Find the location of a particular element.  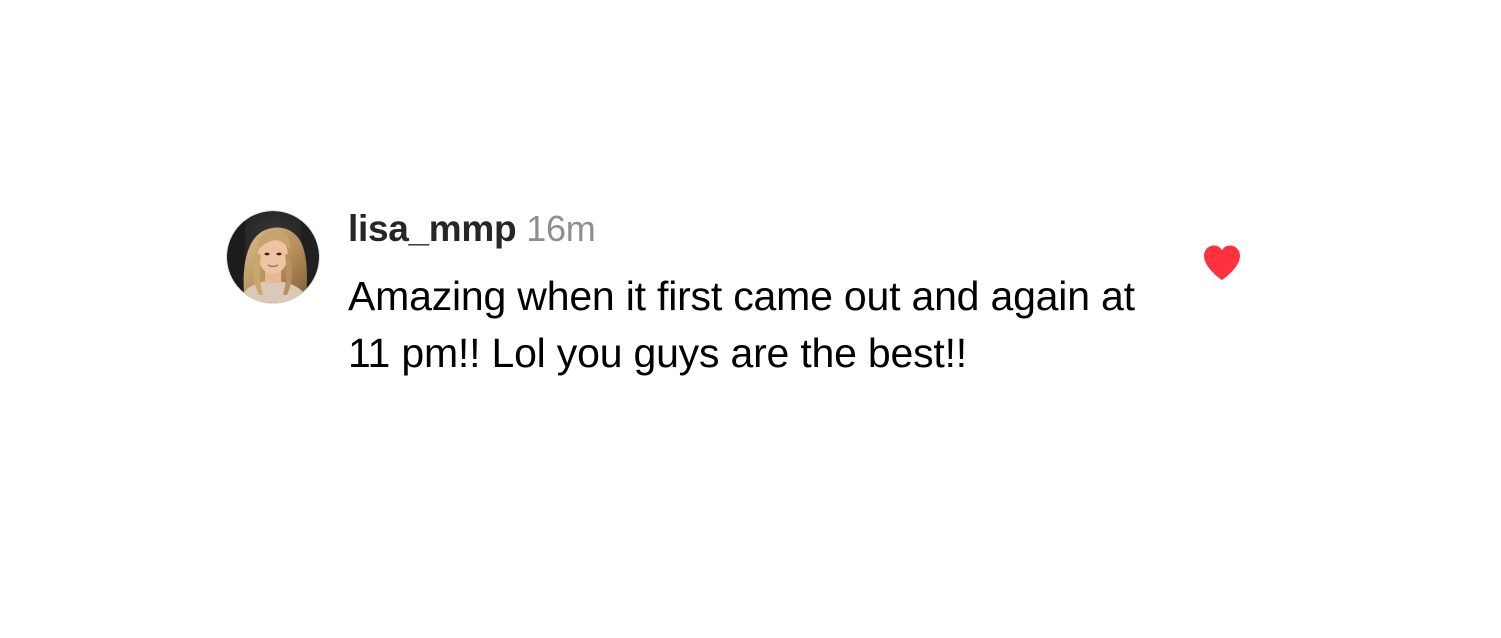

comment-timestamp: 16m is located at coordinates (561, 228).